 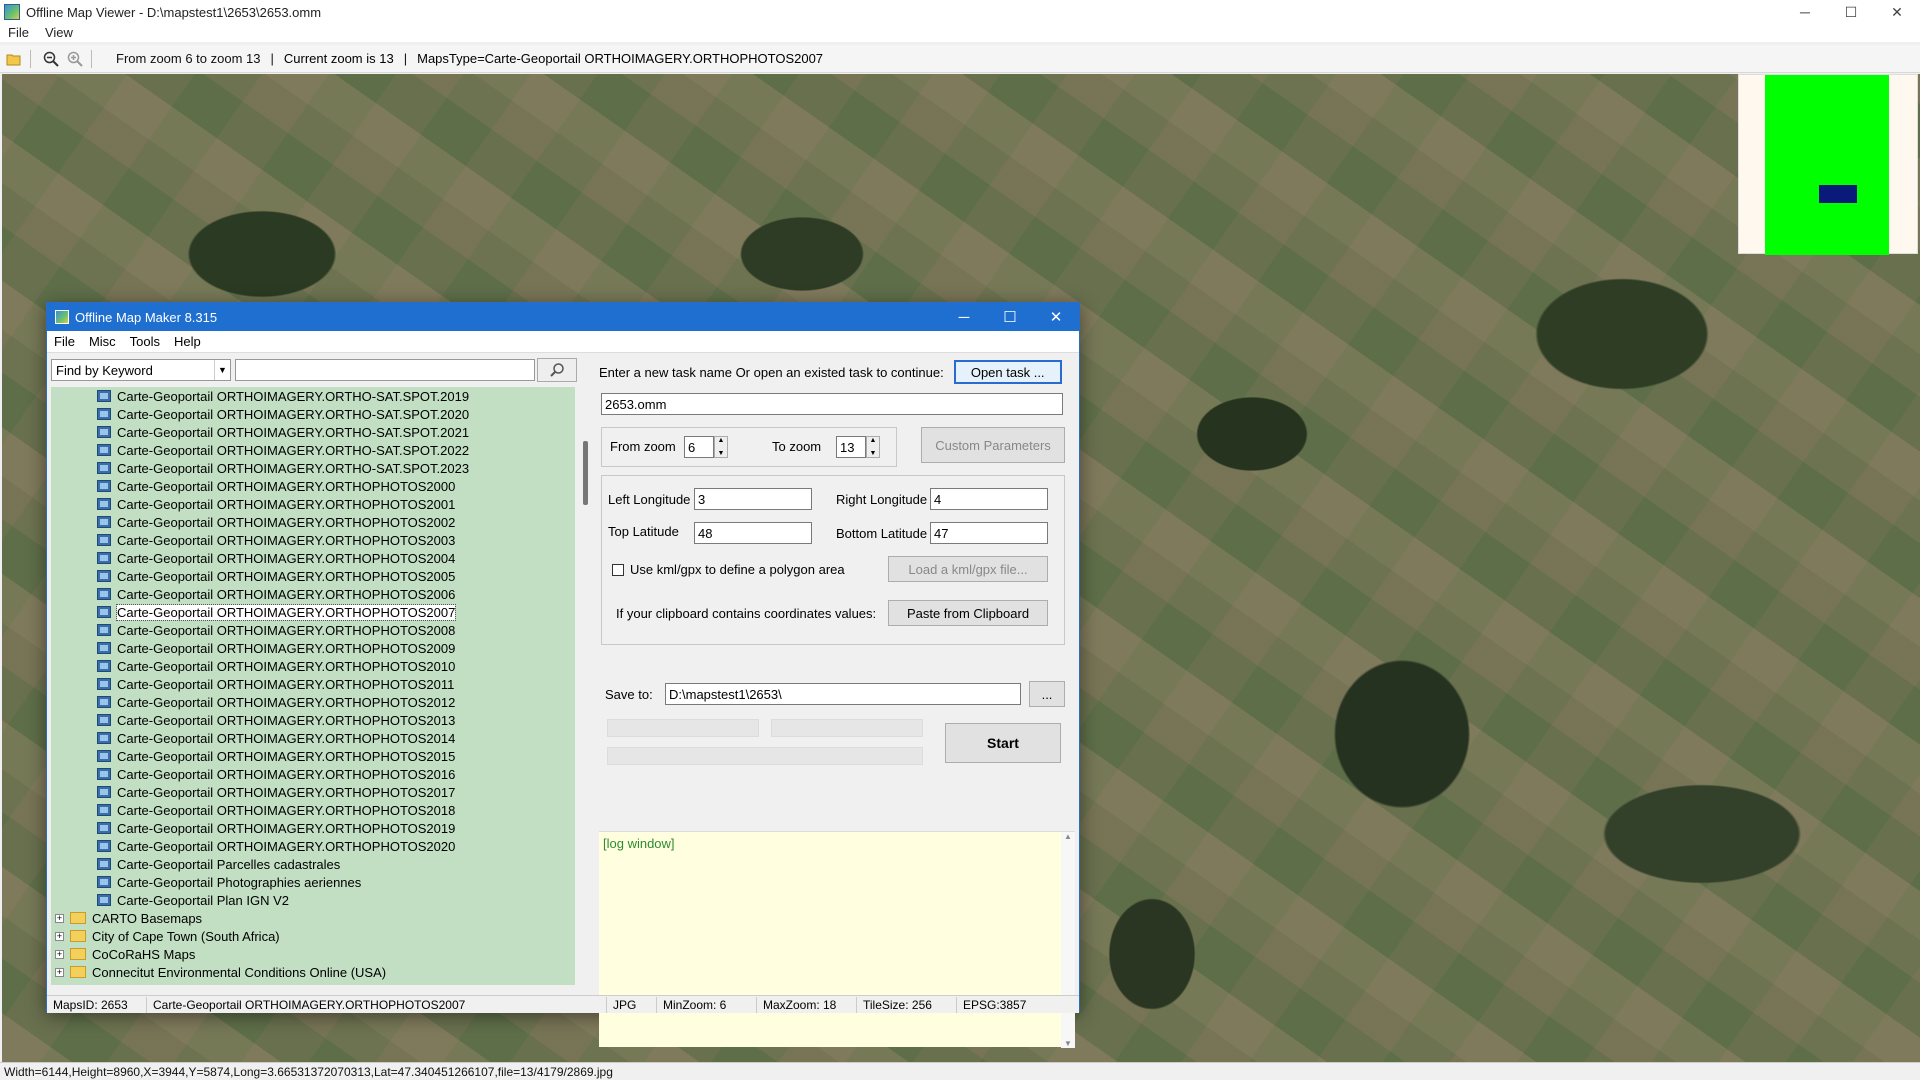 I want to click on dialog-maximize-button: ☐, so click(x=1010, y=317).